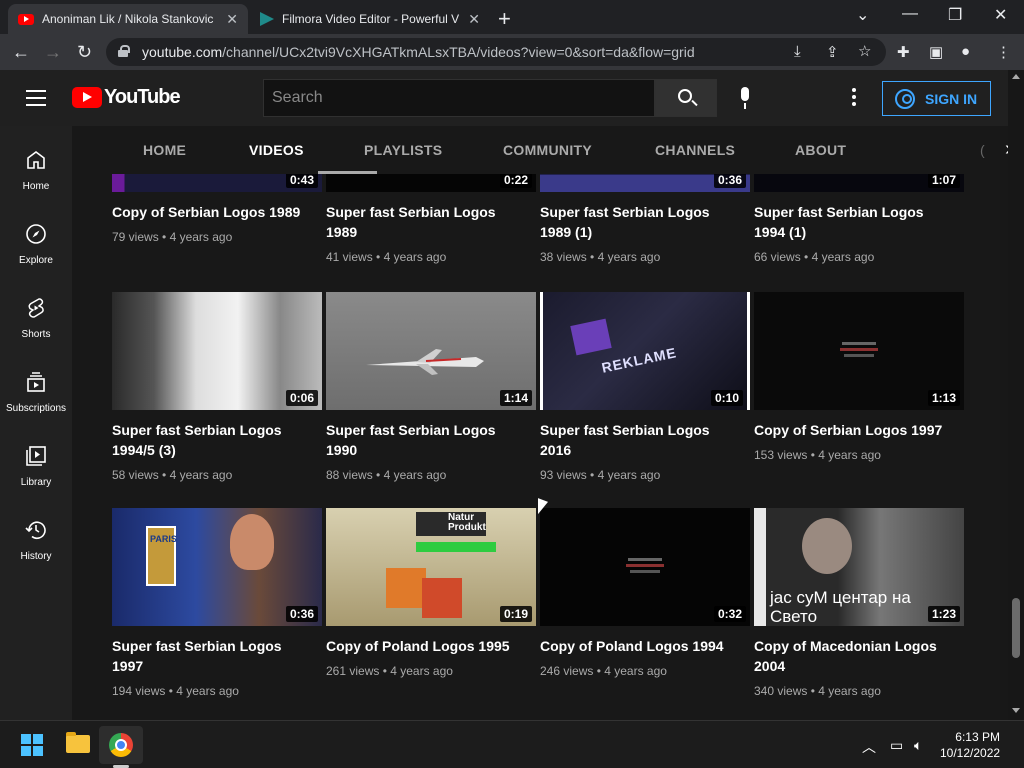 The width and height of the screenshot is (1024, 768). What do you see at coordinates (640, 222) in the screenshot?
I see `video-title: Super fast Serbian Logos 1989 (1)` at bounding box center [640, 222].